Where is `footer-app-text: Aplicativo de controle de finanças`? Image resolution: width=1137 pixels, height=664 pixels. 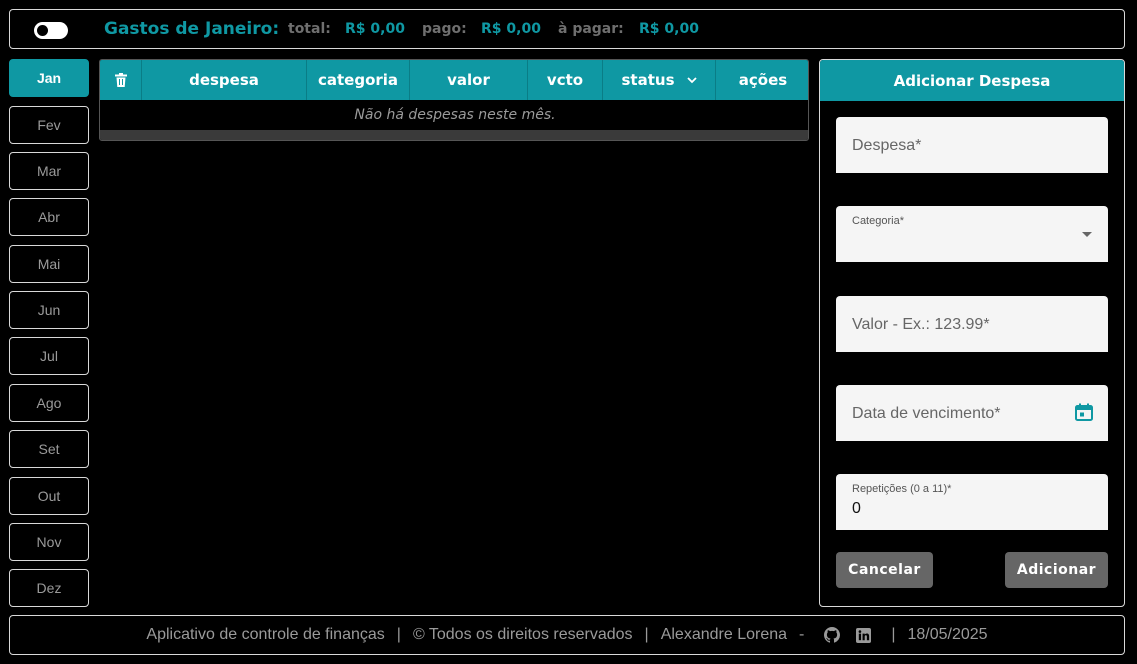
footer-app-text: Aplicativo de controle de finanças is located at coordinates (265, 634).